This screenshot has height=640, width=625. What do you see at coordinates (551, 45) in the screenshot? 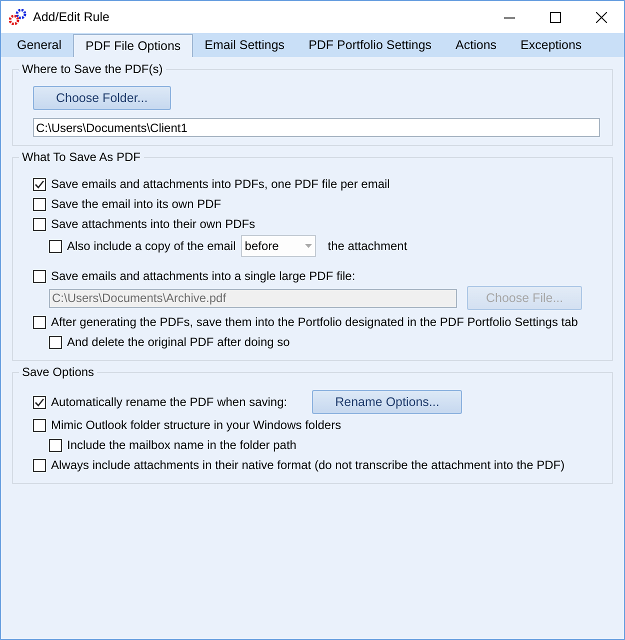
I see `tab: Exceptions` at bounding box center [551, 45].